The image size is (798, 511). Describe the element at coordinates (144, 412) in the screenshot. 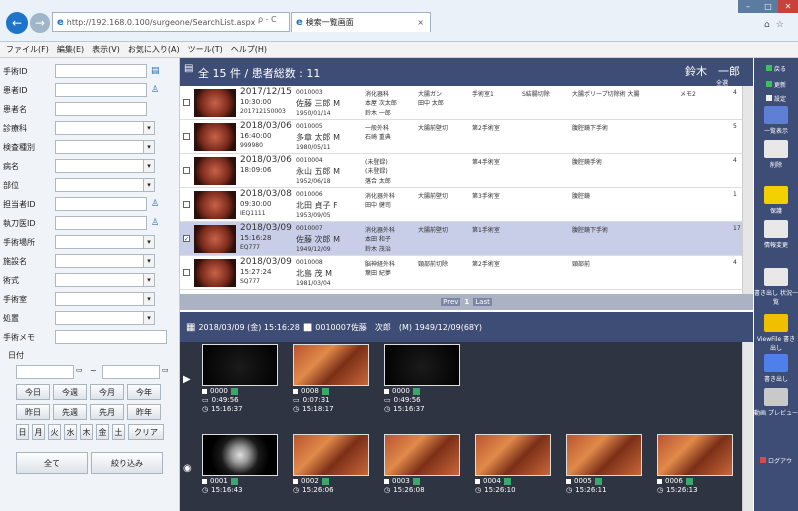

I see `last-year-button: 昨年` at that location.